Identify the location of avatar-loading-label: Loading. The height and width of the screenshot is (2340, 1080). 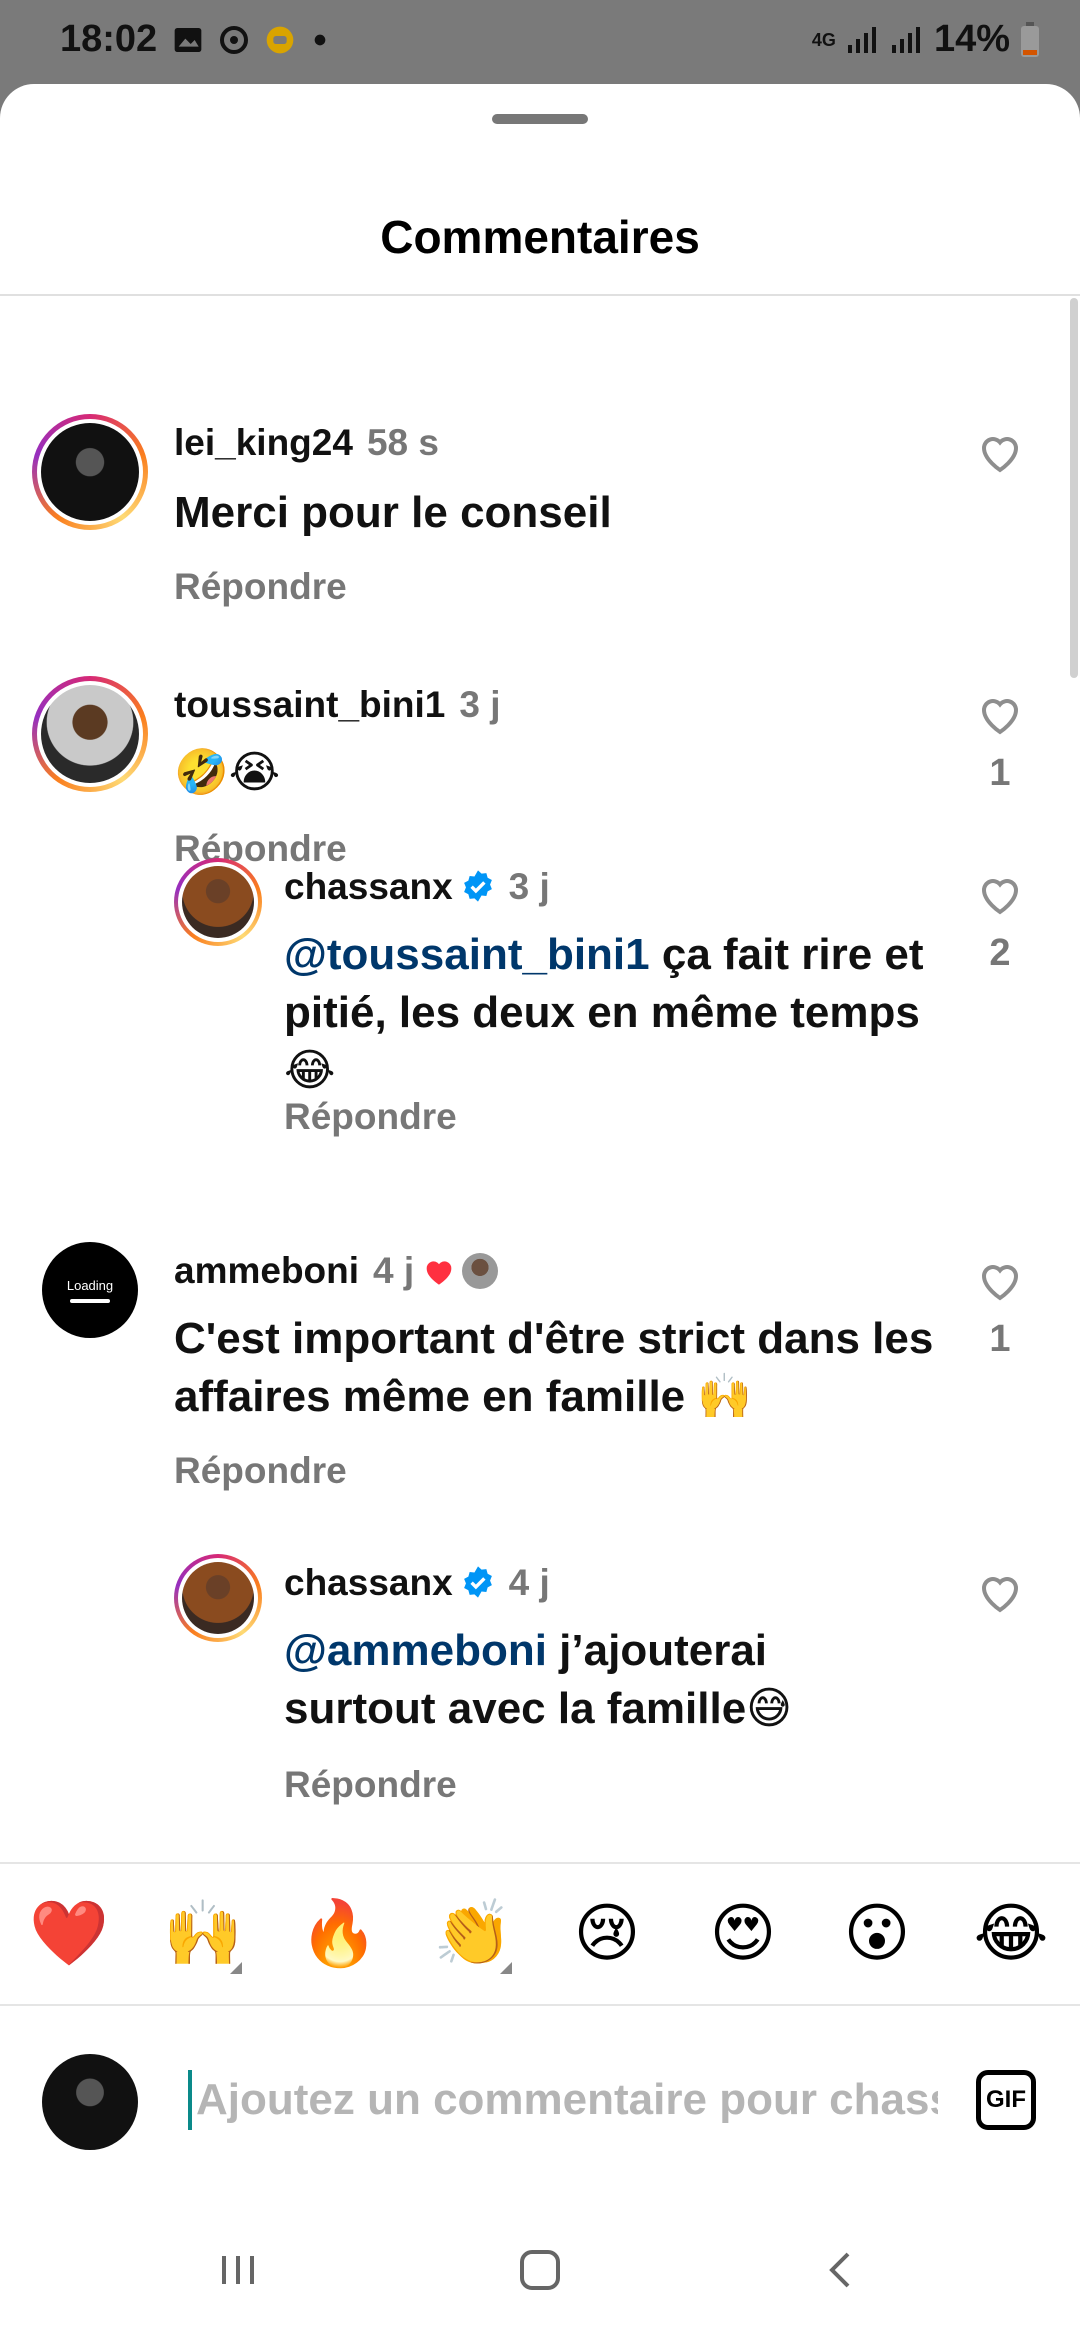
(90, 1285).